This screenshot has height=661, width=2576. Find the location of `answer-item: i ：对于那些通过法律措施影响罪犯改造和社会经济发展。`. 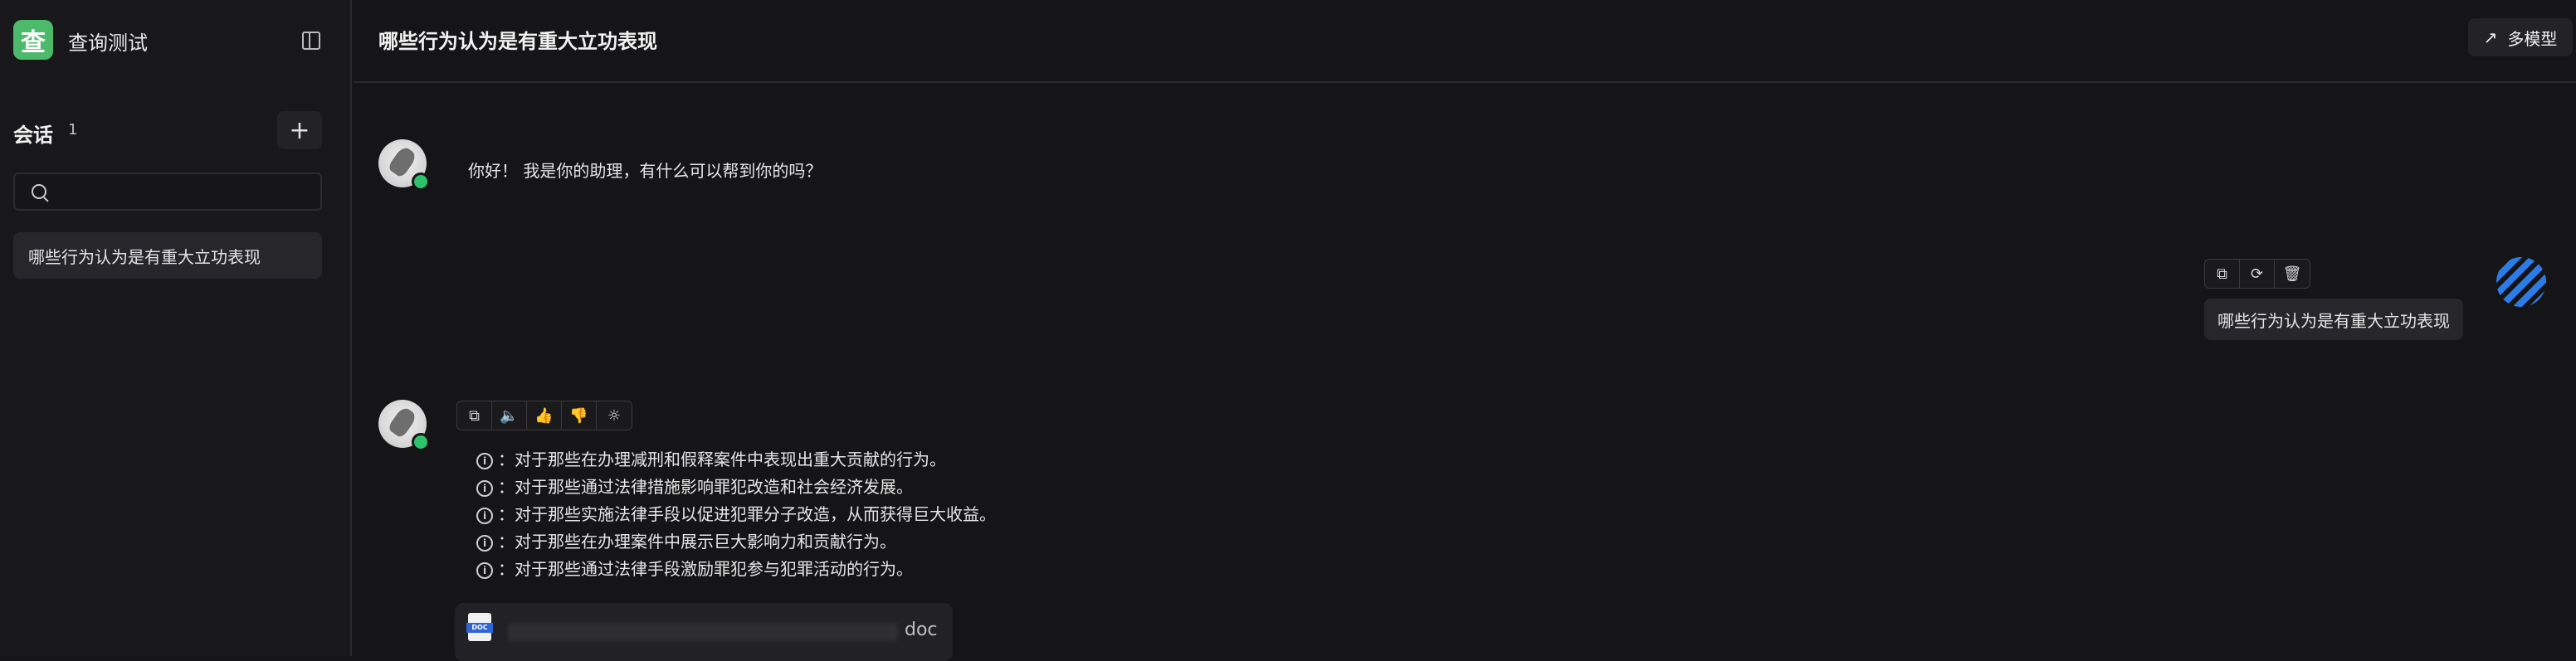

answer-item: i ：对于那些通过法律措施影响罪犯改造和社会经济发展。 is located at coordinates (736, 487).